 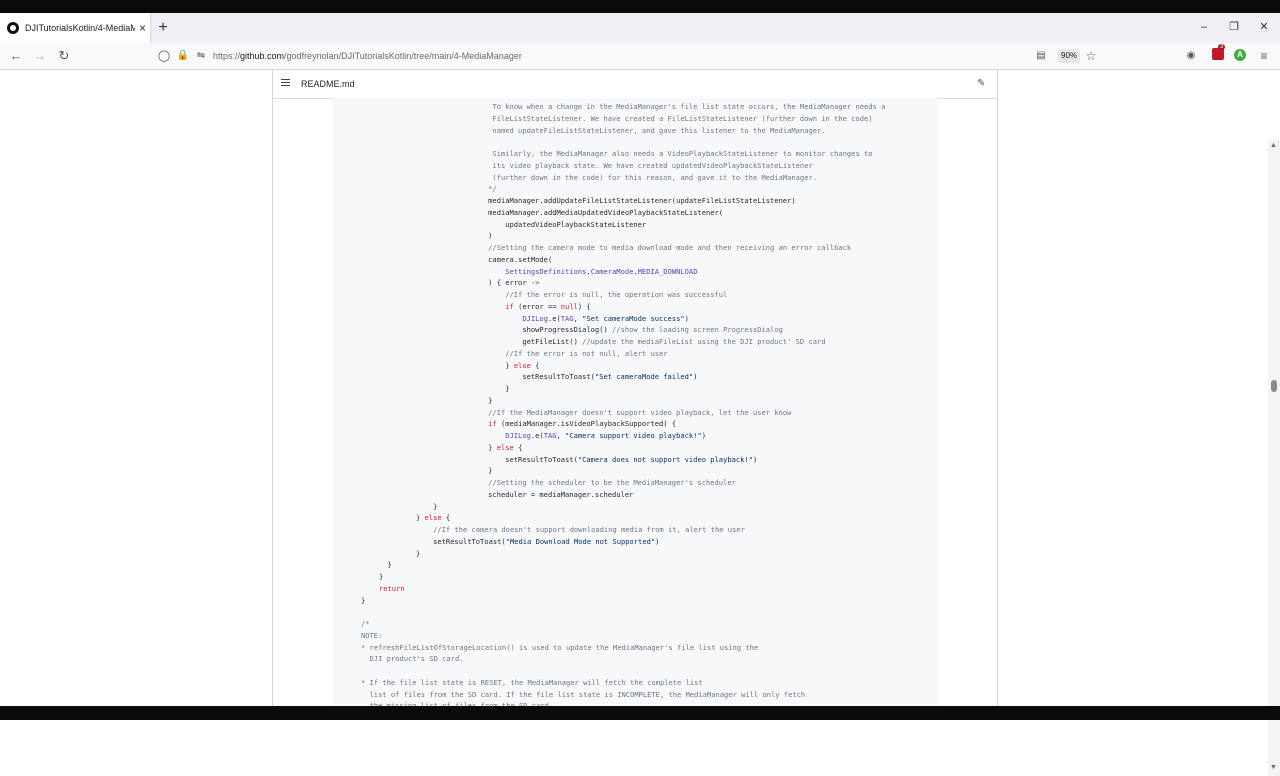 I want to click on tab-active: DJITutorialsKotlin/4-MediaMan ×, so click(x=75, y=28).